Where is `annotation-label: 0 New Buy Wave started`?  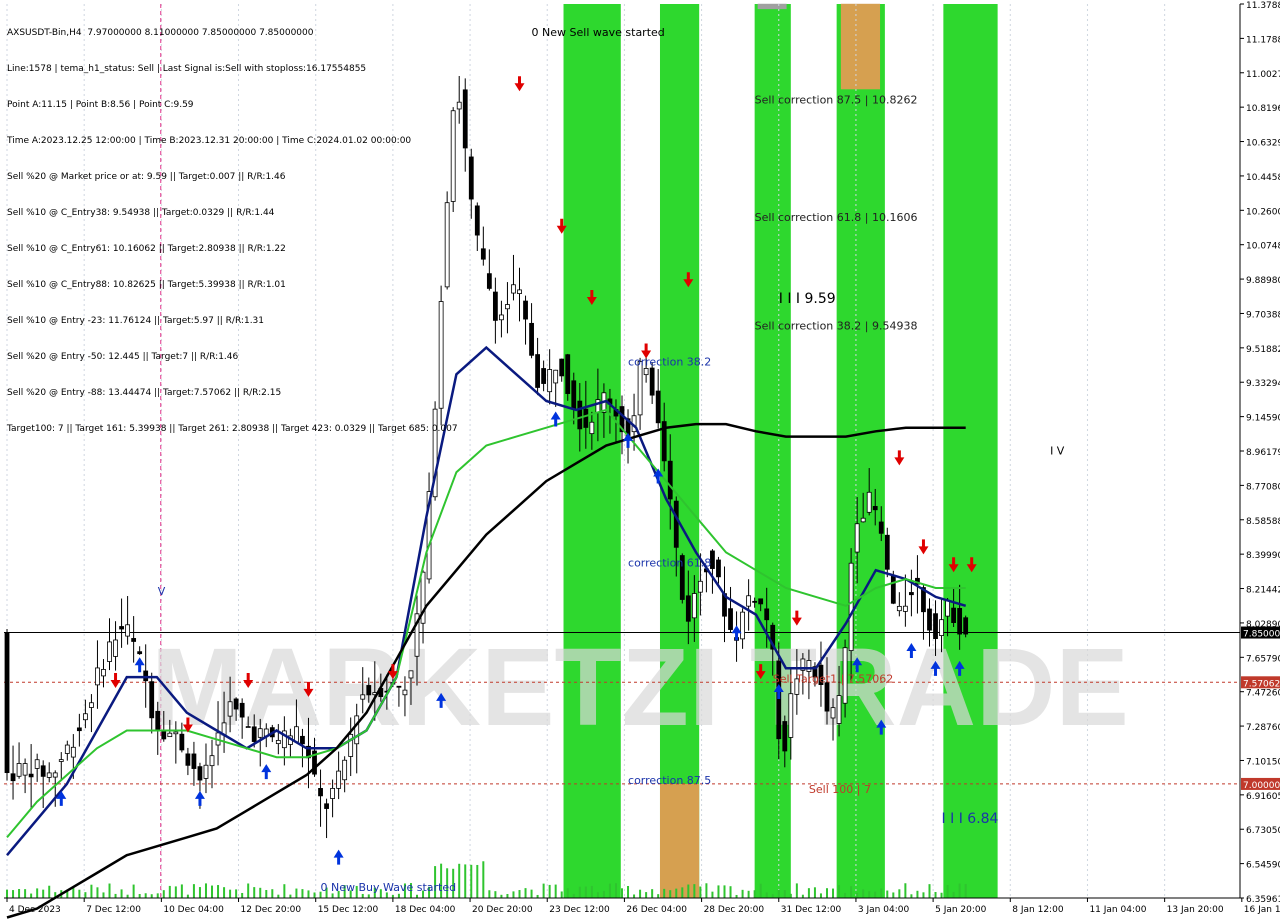
annotation-label: 0 New Buy Wave started is located at coordinates (389, 887).